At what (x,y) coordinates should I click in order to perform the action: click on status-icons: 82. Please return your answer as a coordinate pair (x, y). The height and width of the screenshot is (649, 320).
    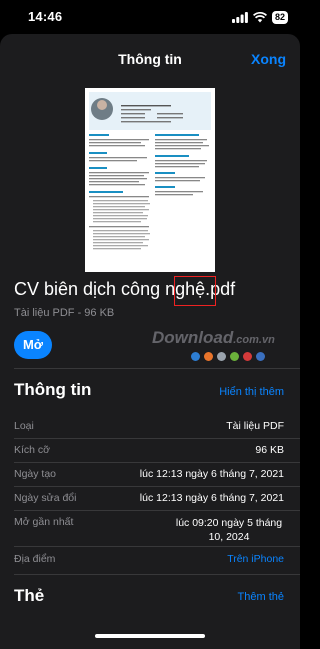
    Looking at the image, I should click on (259, 17).